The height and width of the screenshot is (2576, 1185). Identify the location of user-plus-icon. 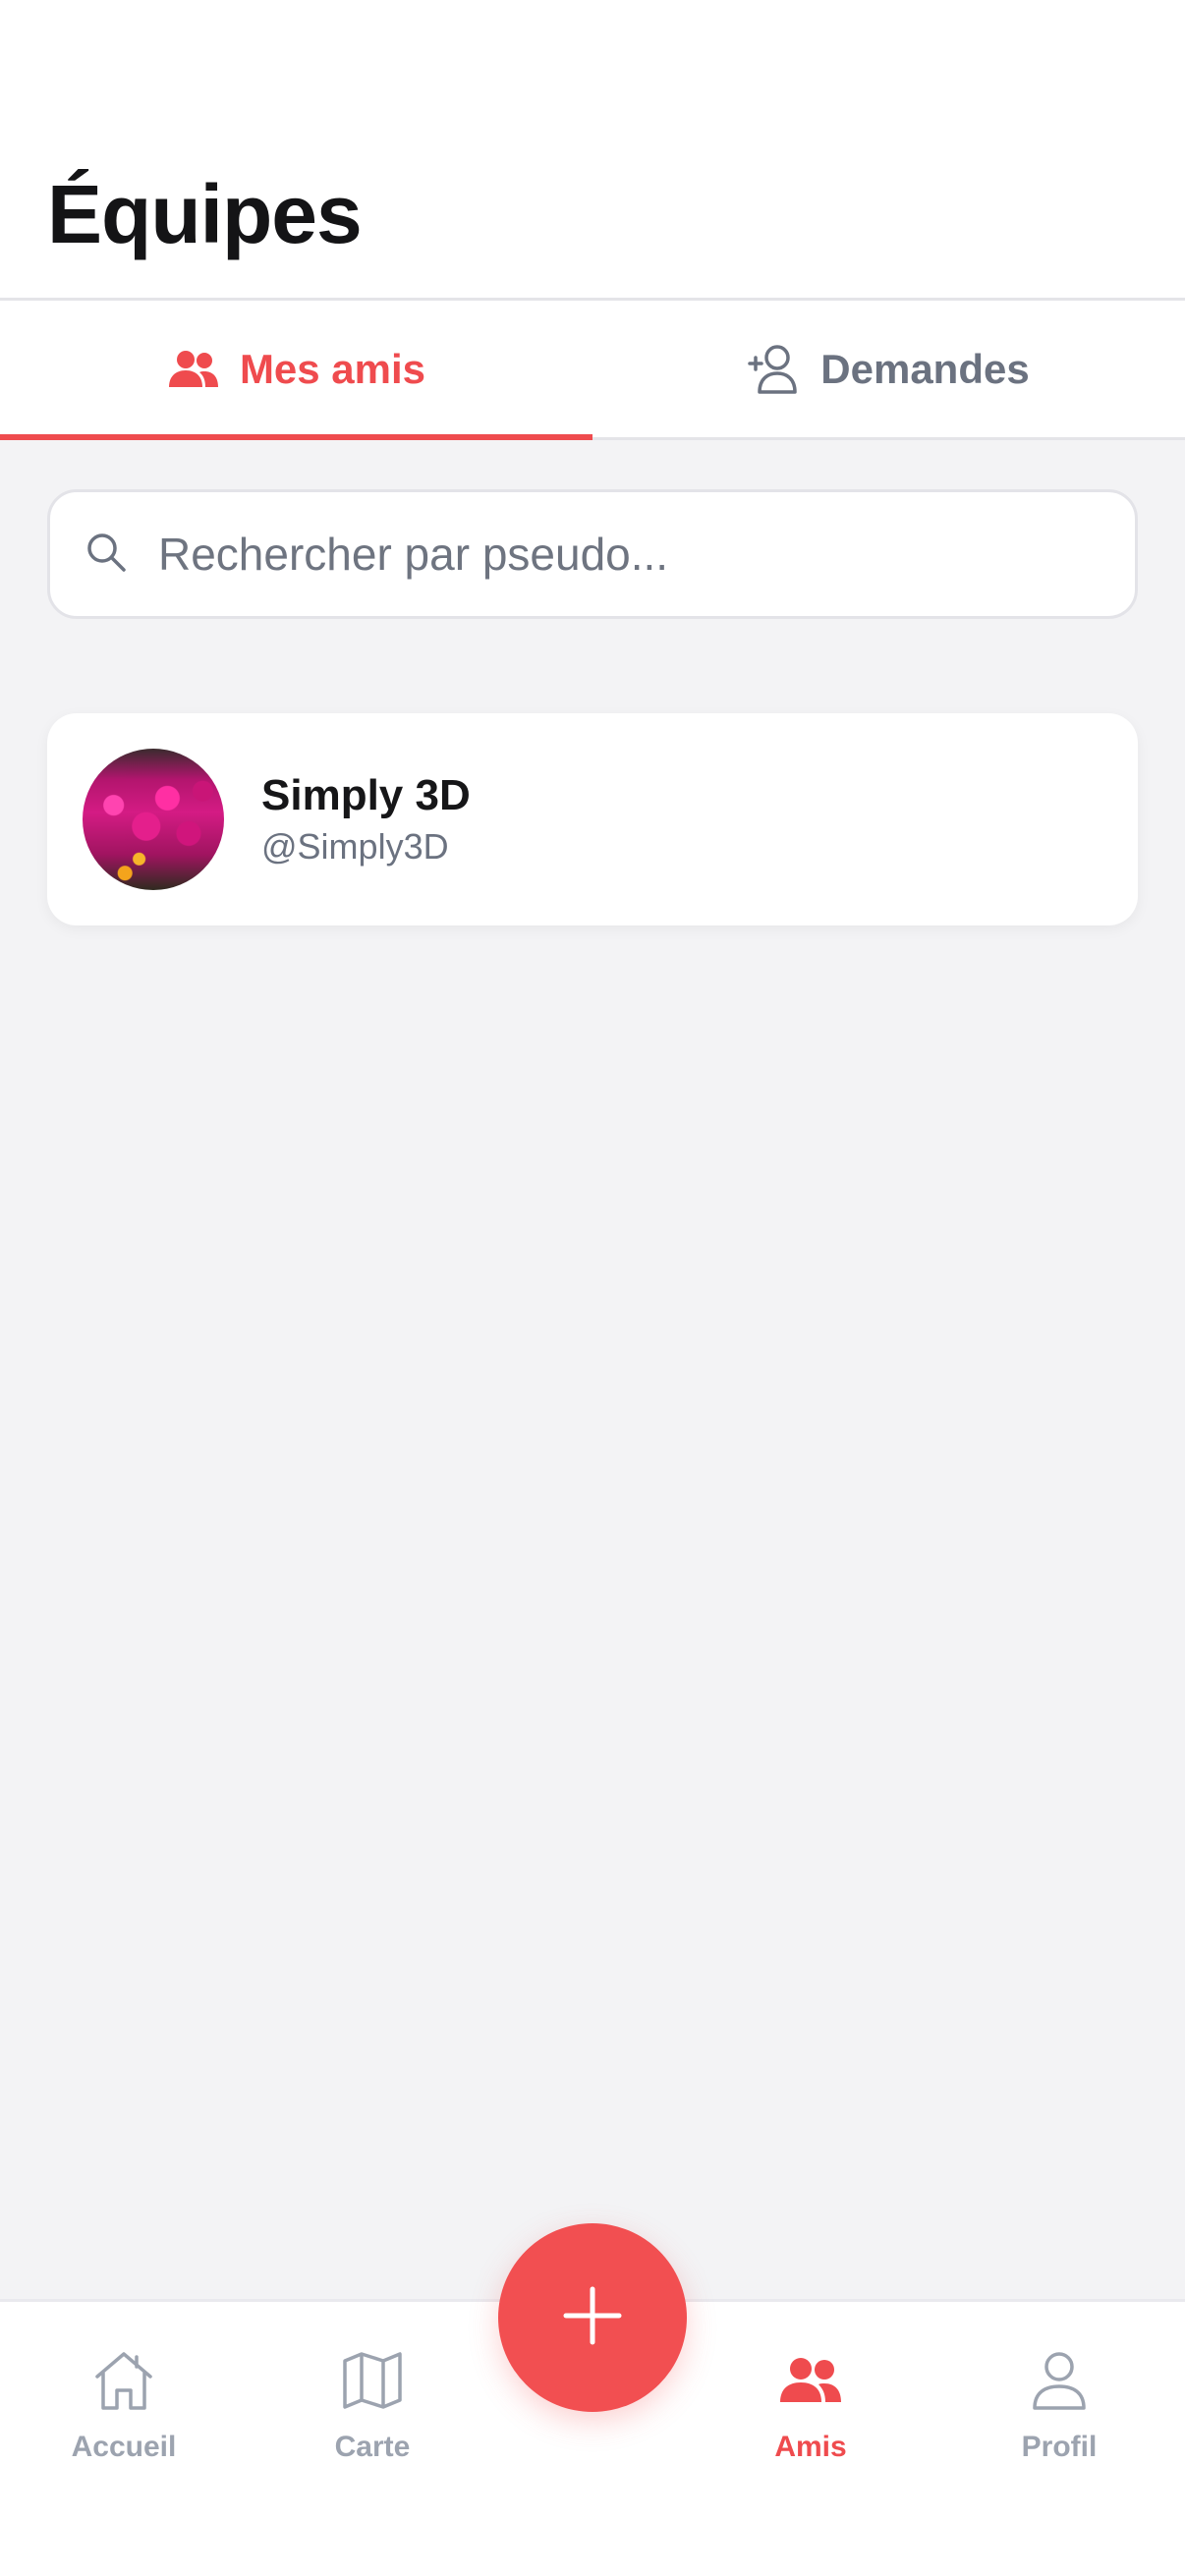
(775, 369).